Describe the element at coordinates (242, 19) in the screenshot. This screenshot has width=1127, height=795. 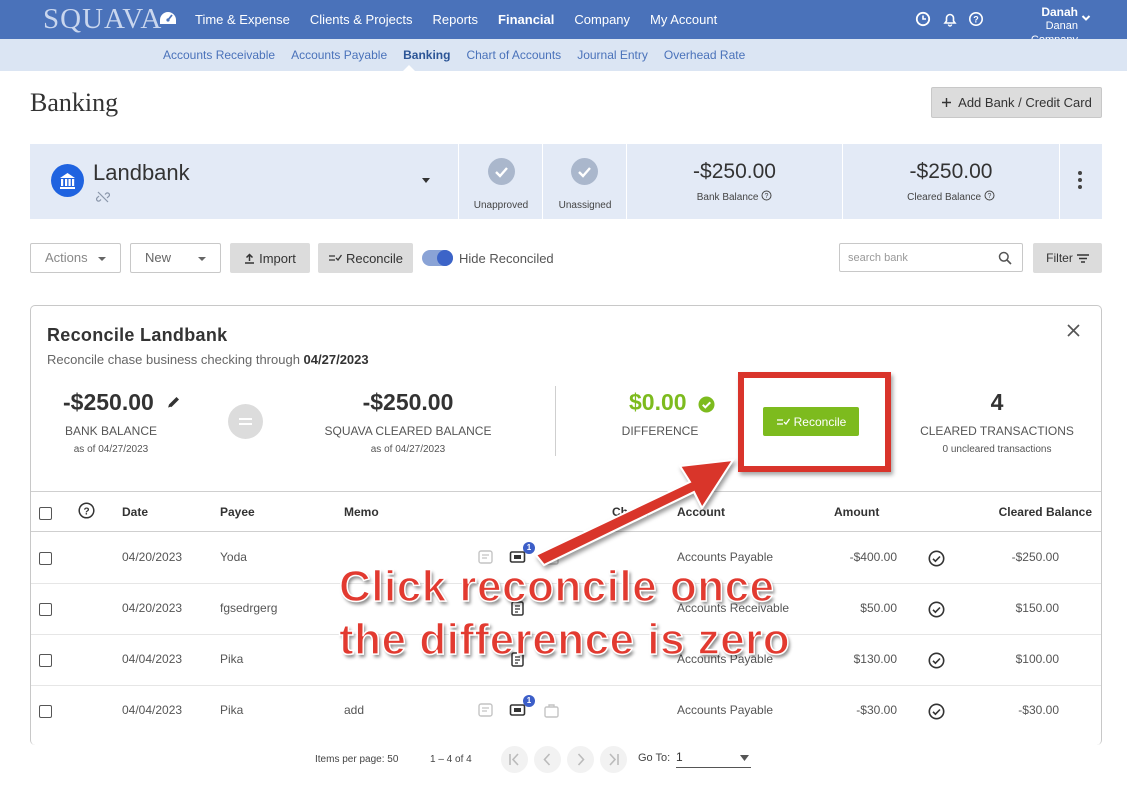
I see `nav-time-expense: Time & Expense` at that location.